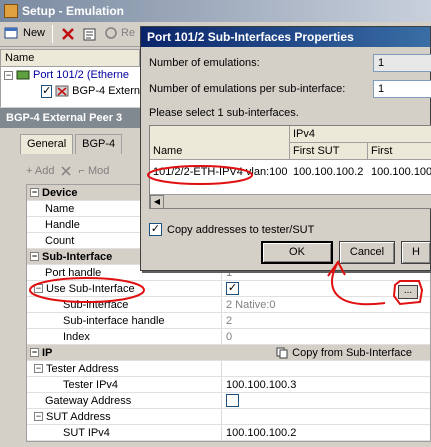 Image resolution: width=431 pixels, height=447 pixels. I want to click on prop-row-sut-ipv4: SUT IPv4 100.100.100.2, so click(228, 433).